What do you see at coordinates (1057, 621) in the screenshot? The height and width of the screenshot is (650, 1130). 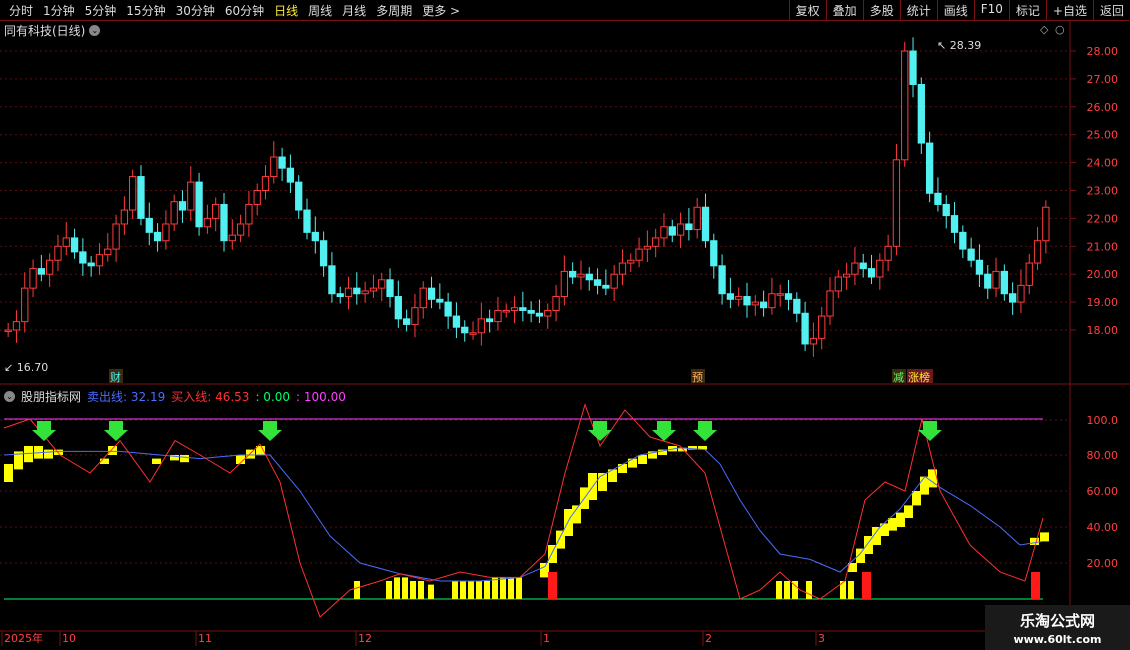 I see `watermark-title: 乐淘公式网` at bounding box center [1057, 621].